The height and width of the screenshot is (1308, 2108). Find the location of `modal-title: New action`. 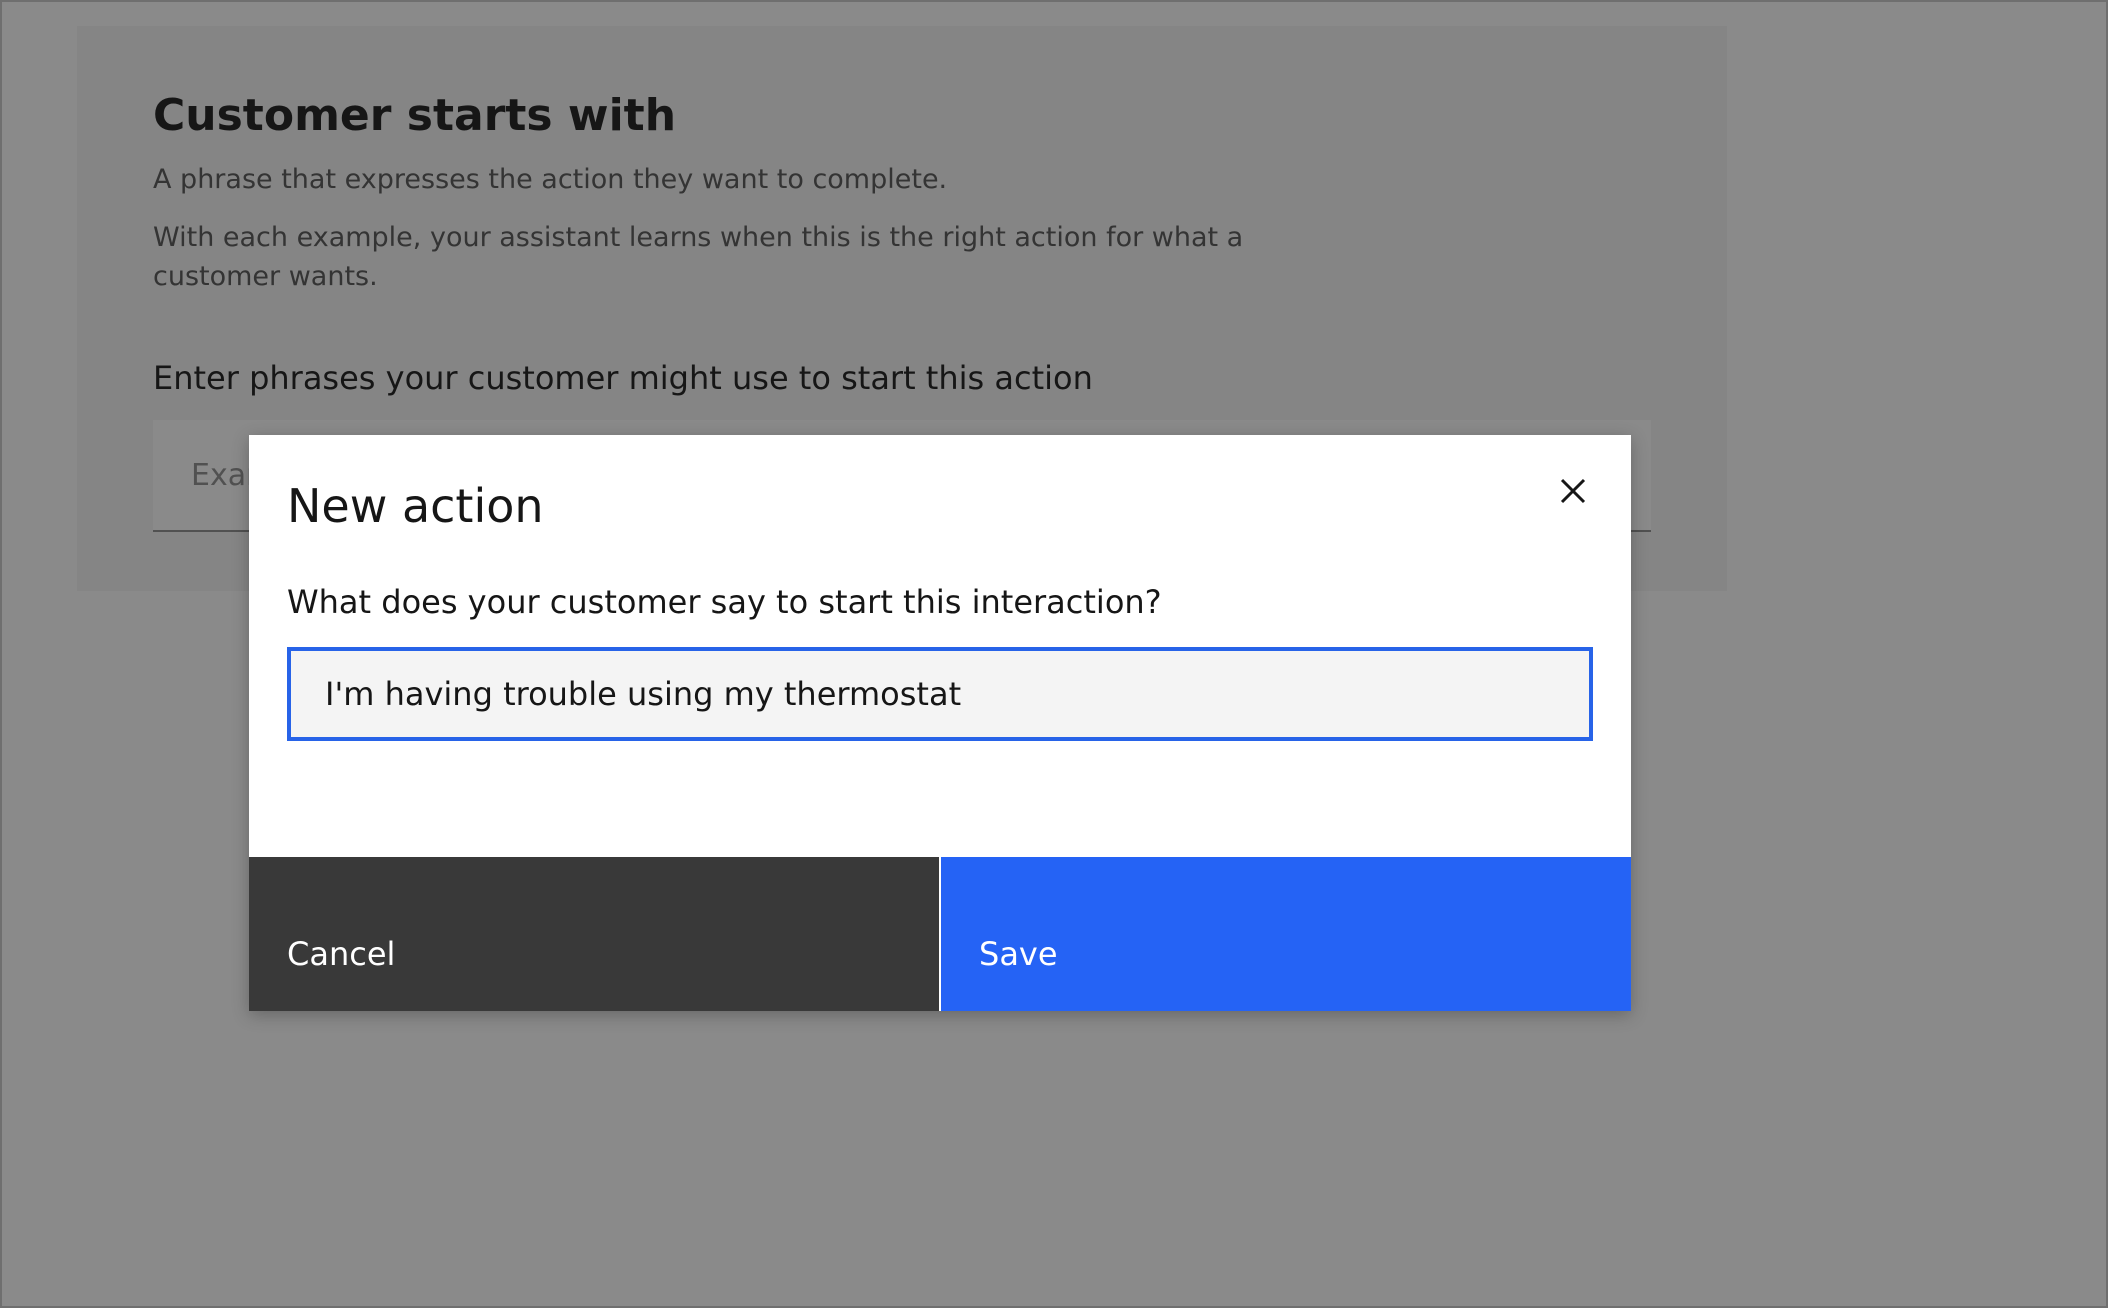

modal-title: New action is located at coordinates (415, 506).